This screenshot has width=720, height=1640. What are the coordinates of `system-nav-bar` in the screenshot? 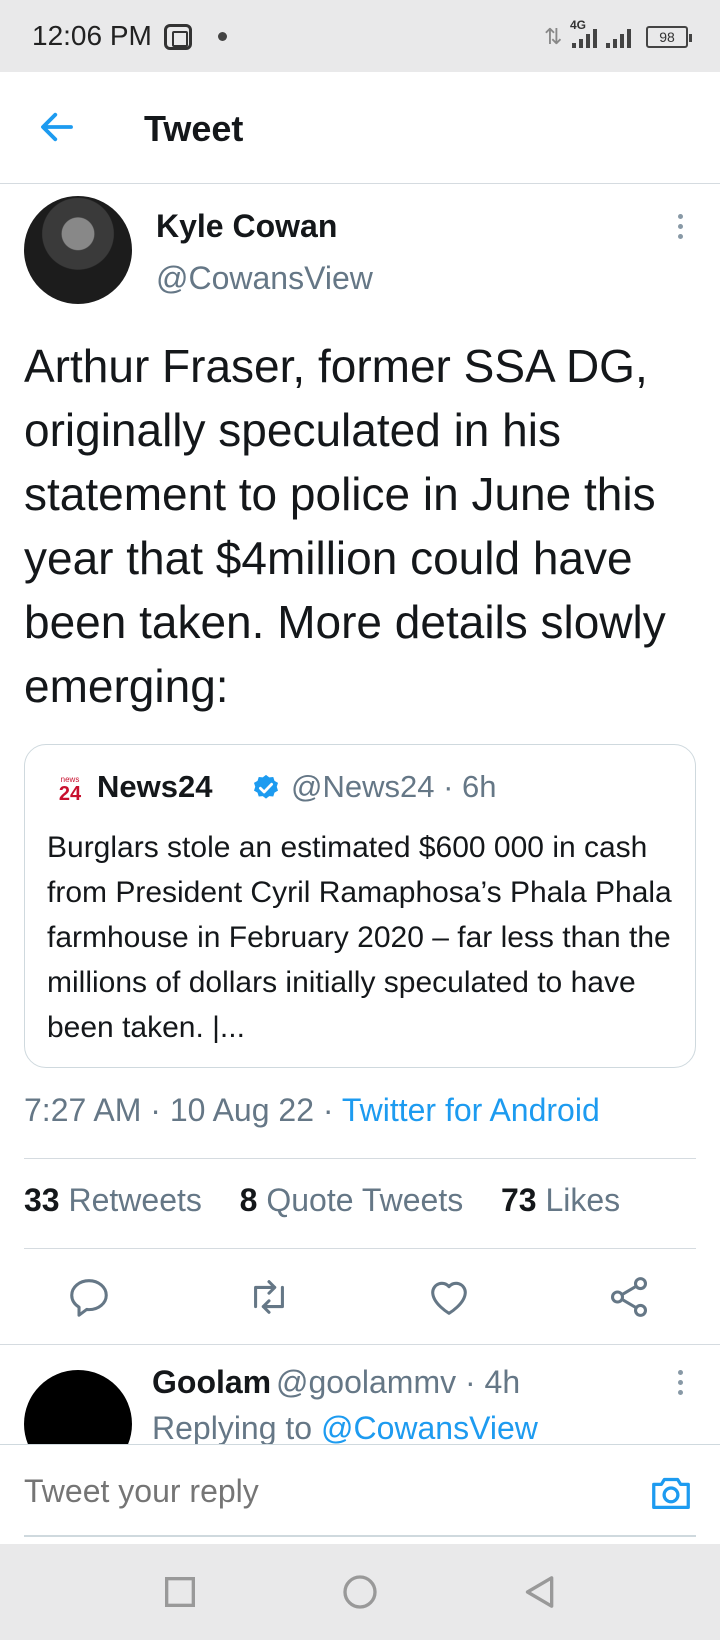 It's located at (360, 1592).